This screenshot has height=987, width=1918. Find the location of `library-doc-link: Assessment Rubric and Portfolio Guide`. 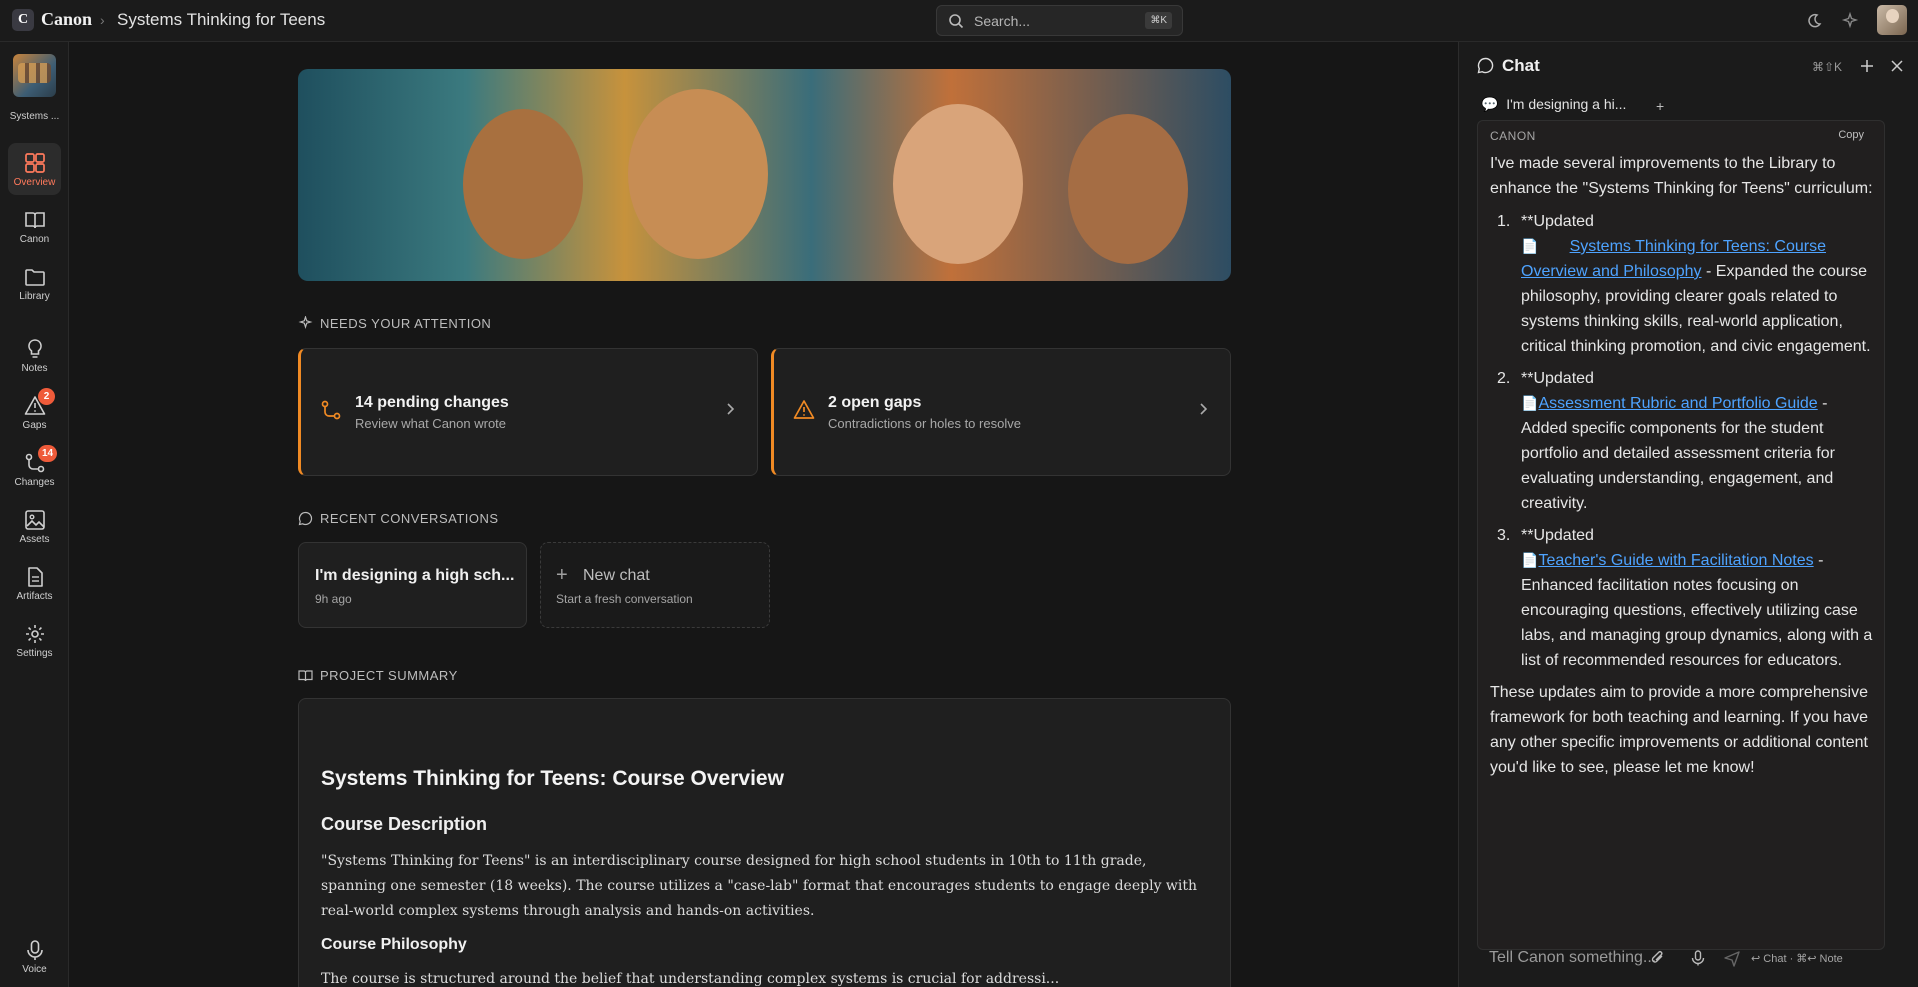

library-doc-link: Assessment Rubric and Portfolio Guide is located at coordinates (1677, 403).